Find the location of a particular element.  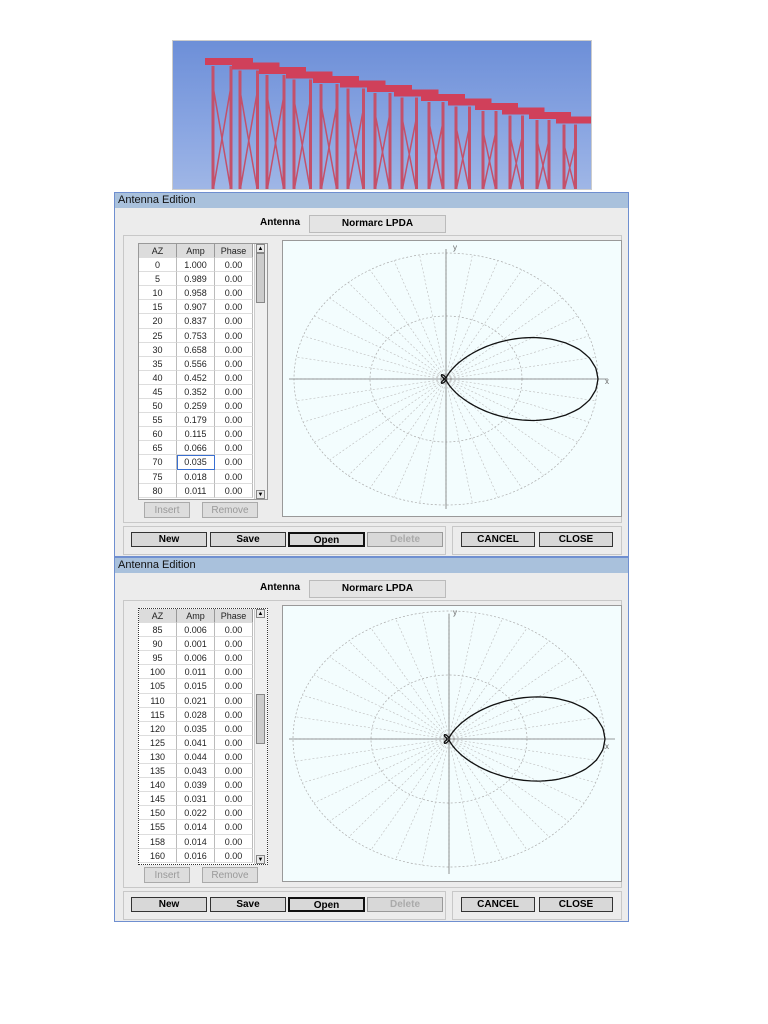

table-cell: 5 is located at coordinates (158, 279).